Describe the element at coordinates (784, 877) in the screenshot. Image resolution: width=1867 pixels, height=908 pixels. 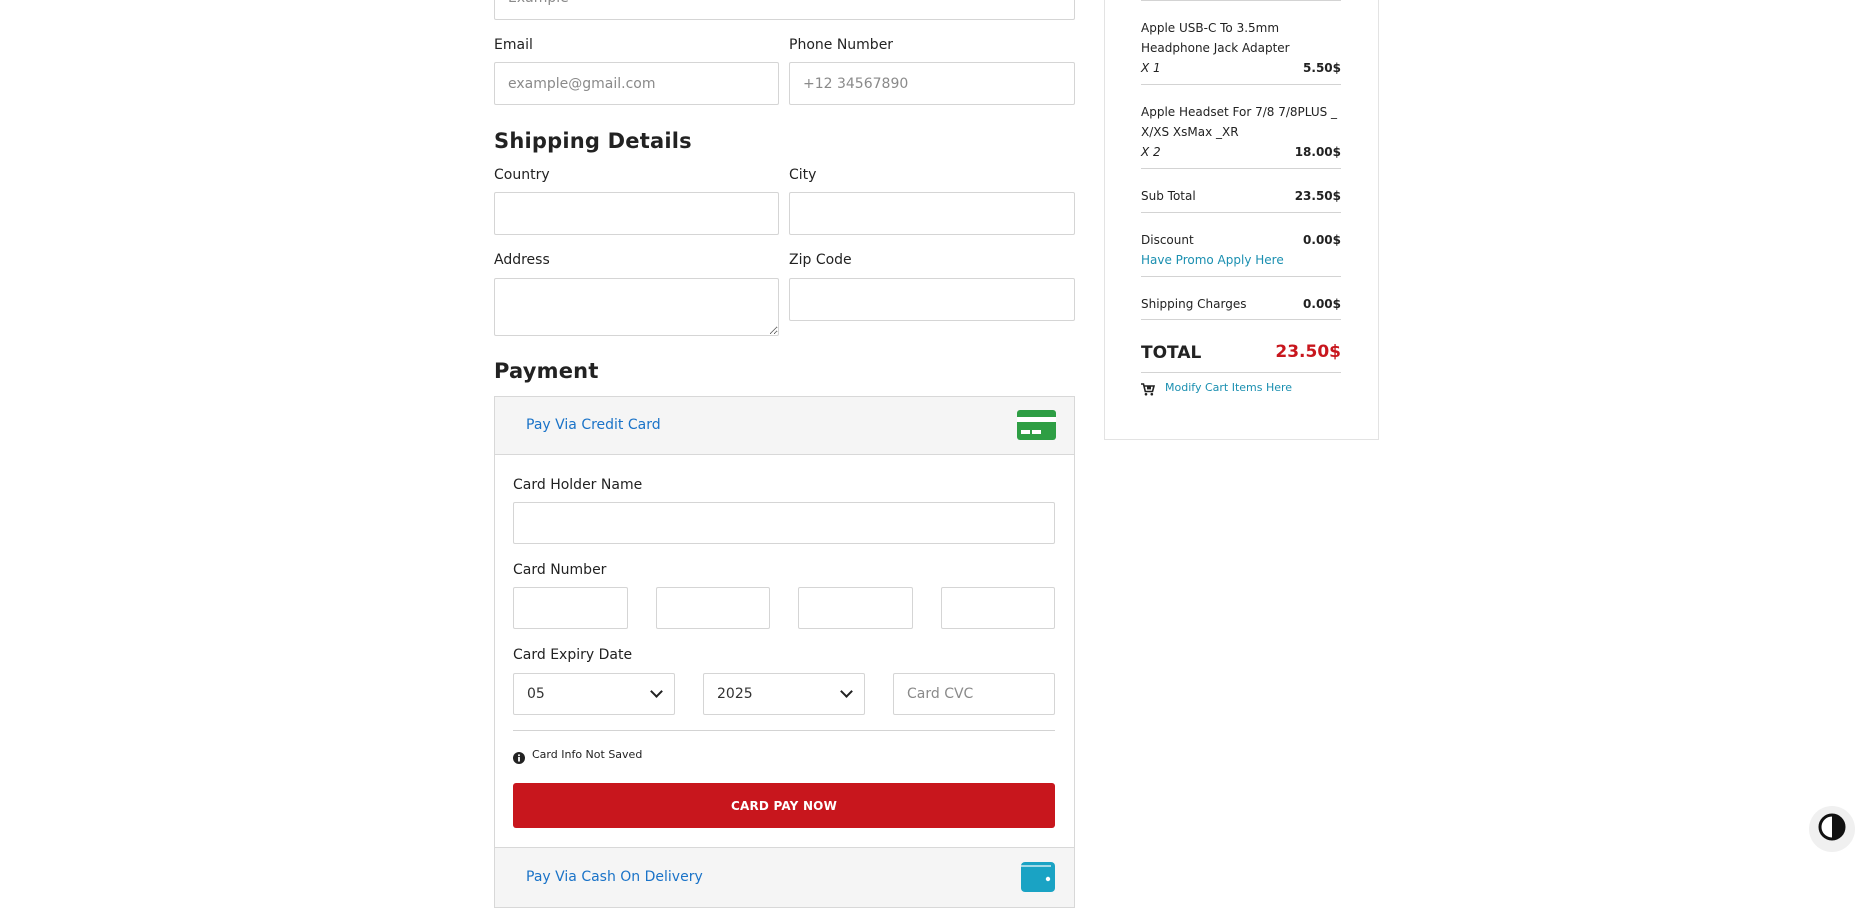
I see `cash-on-delivery-option: Pay Via Cash On Delivery` at that location.